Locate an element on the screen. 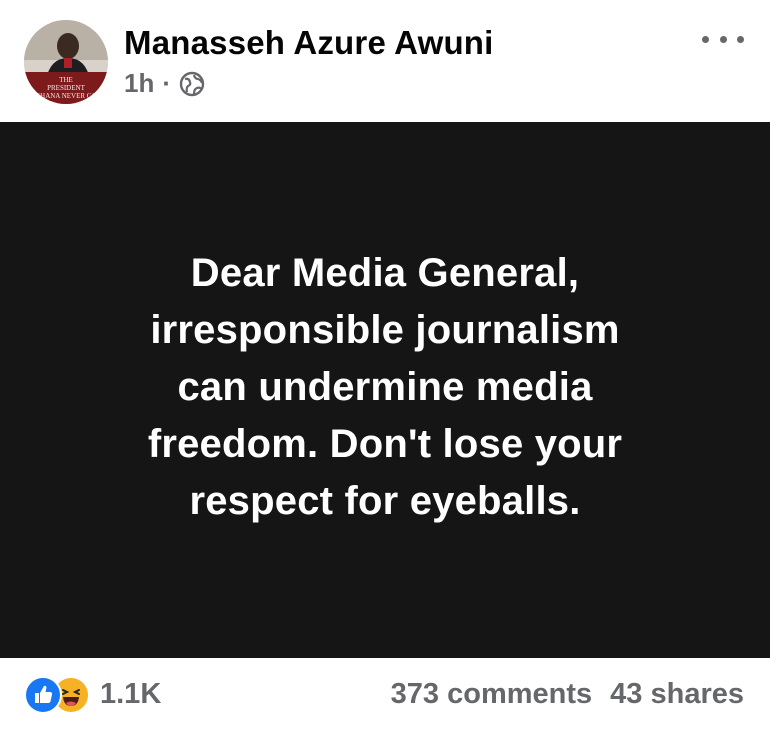 This screenshot has height=733, width=770. message-line: can undermine media is located at coordinates (385, 386).